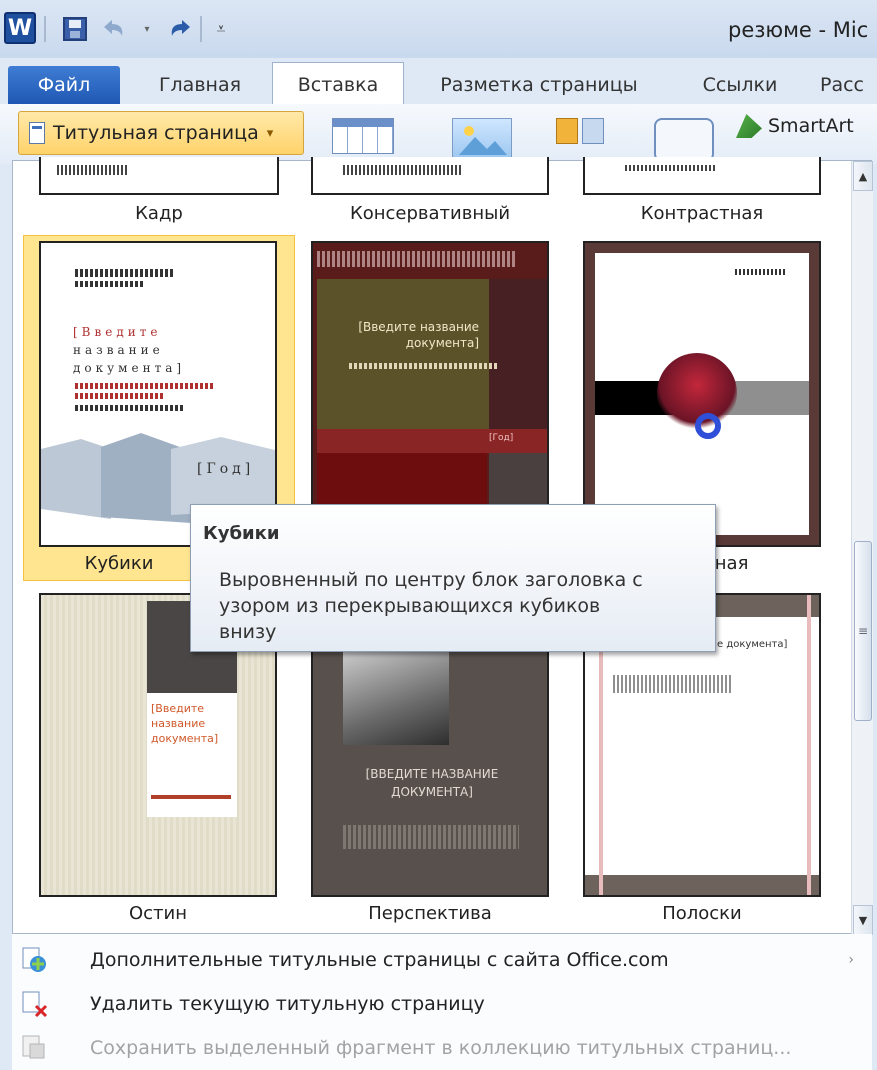 This screenshot has width=877, height=1070. I want to click on title-bar: W ▾ ⩡ резюме - Mic, so click(438, 29).